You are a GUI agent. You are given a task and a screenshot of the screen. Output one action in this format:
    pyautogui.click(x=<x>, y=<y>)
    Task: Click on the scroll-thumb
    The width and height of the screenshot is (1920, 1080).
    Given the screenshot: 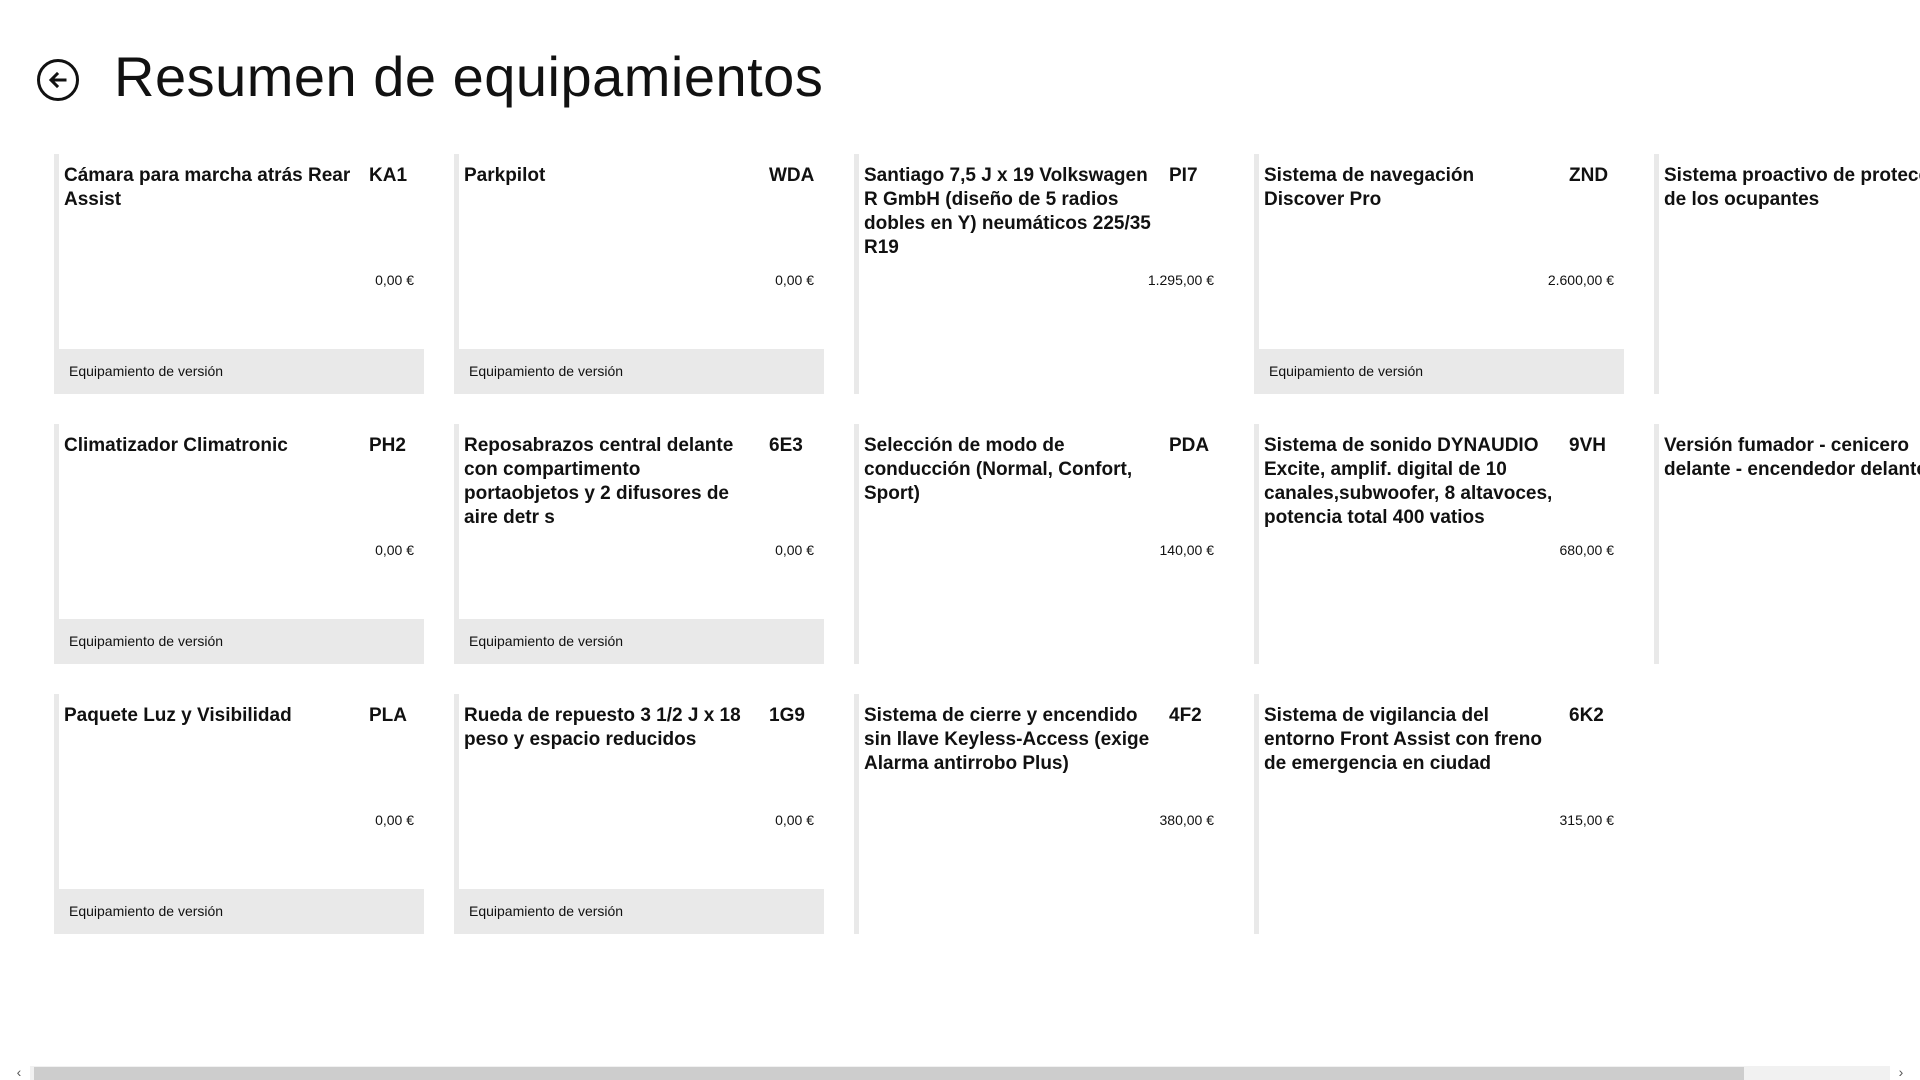 What is the action you would take?
    pyautogui.click(x=889, y=1073)
    